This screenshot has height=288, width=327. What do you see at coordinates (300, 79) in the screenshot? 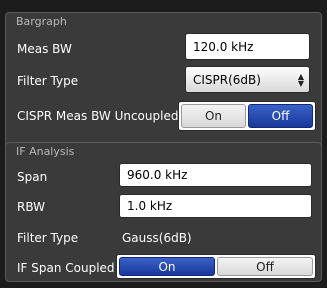
I see `updown-arrow-icon: ▲ ▼` at bounding box center [300, 79].